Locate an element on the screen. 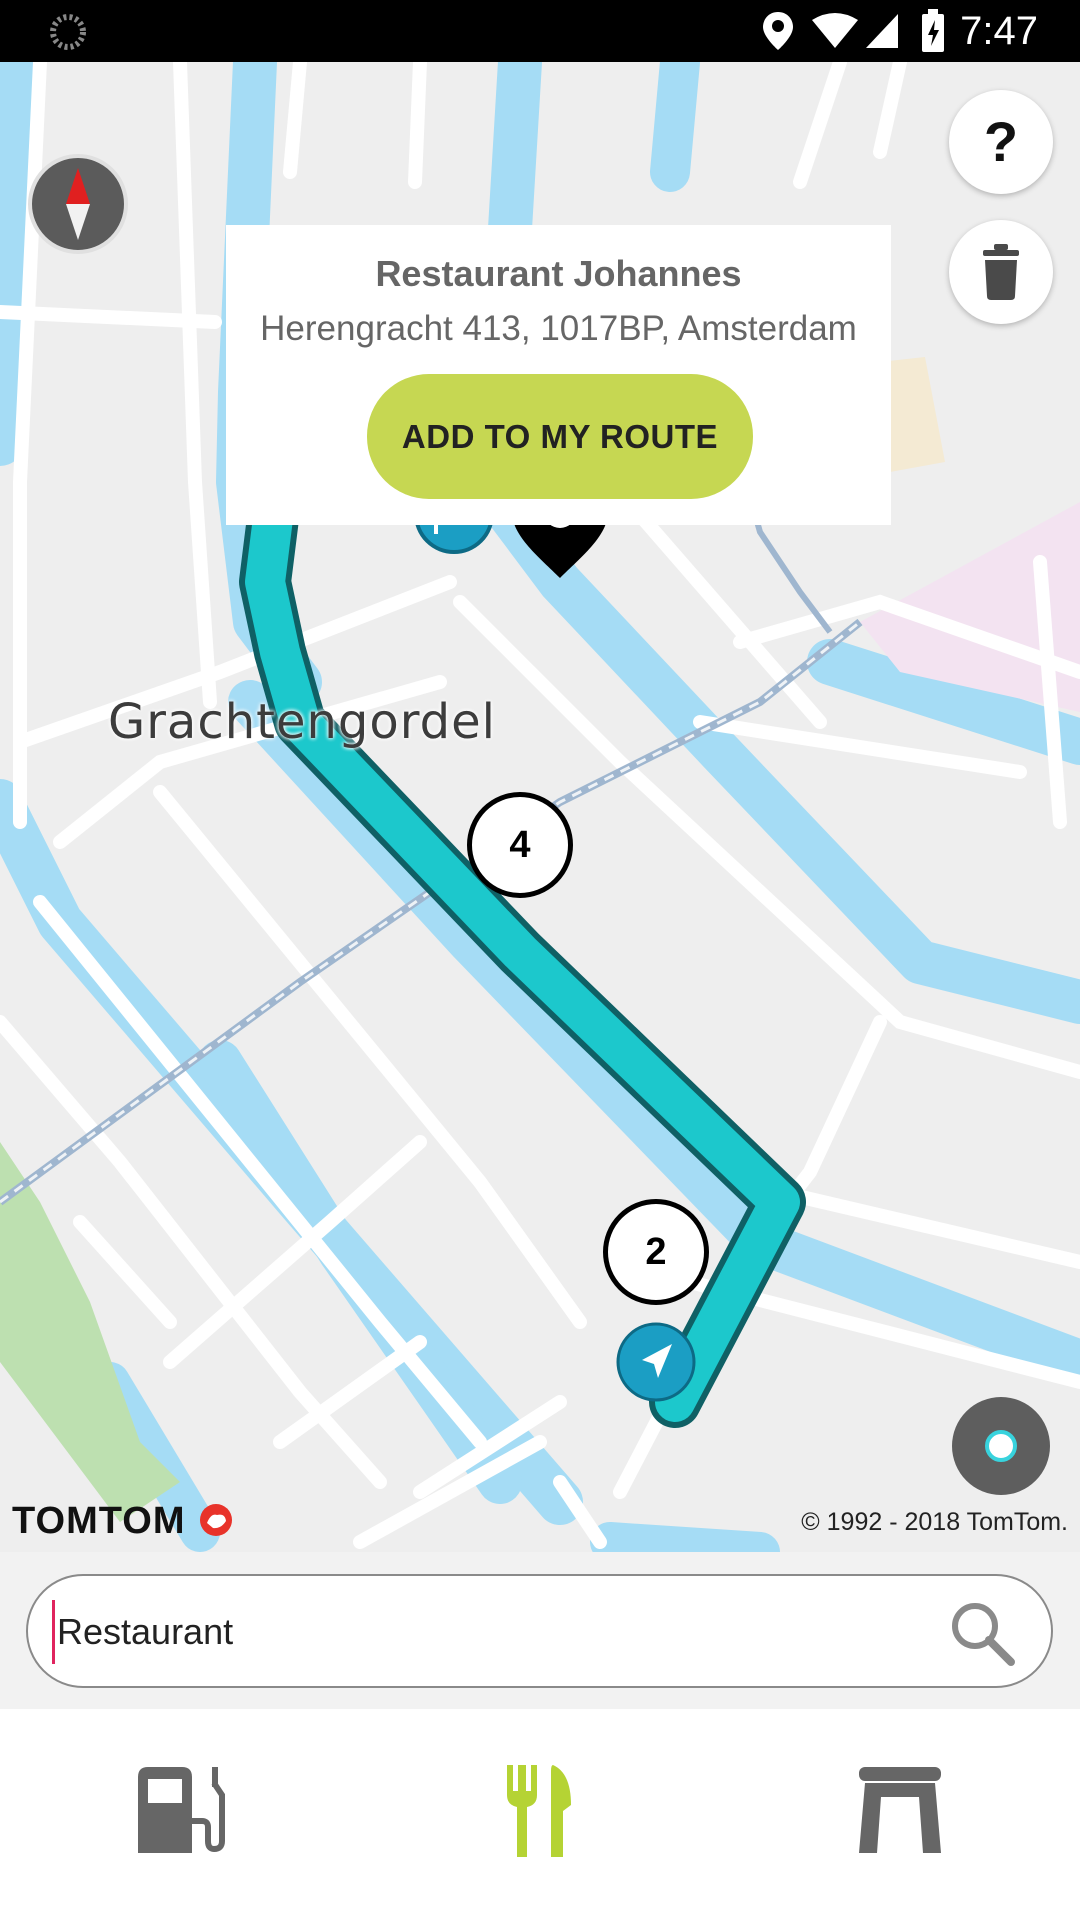  wifi-icon is located at coordinates (835, 30).